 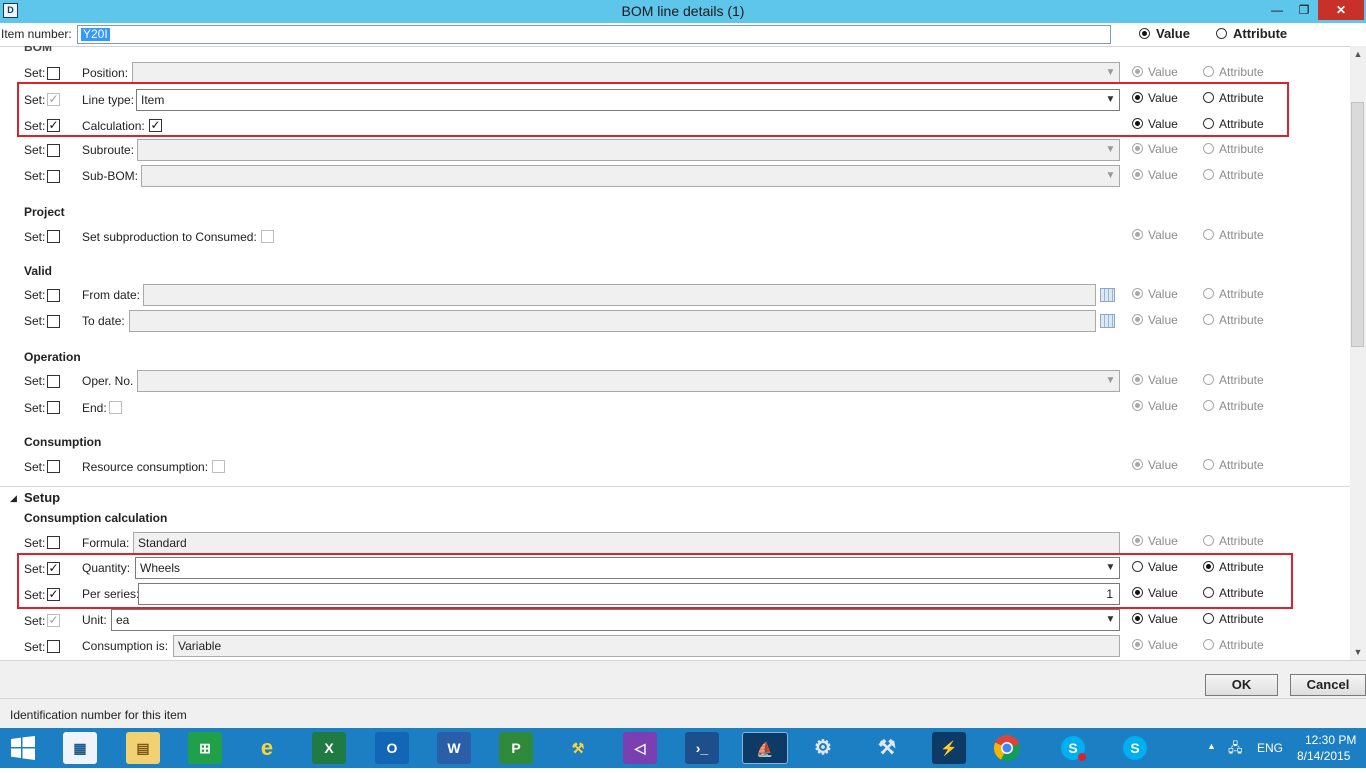 What do you see at coordinates (1235, 750) in the screenshot?
I see `network-icon: 🖧` at bounding box center [1235, 750].